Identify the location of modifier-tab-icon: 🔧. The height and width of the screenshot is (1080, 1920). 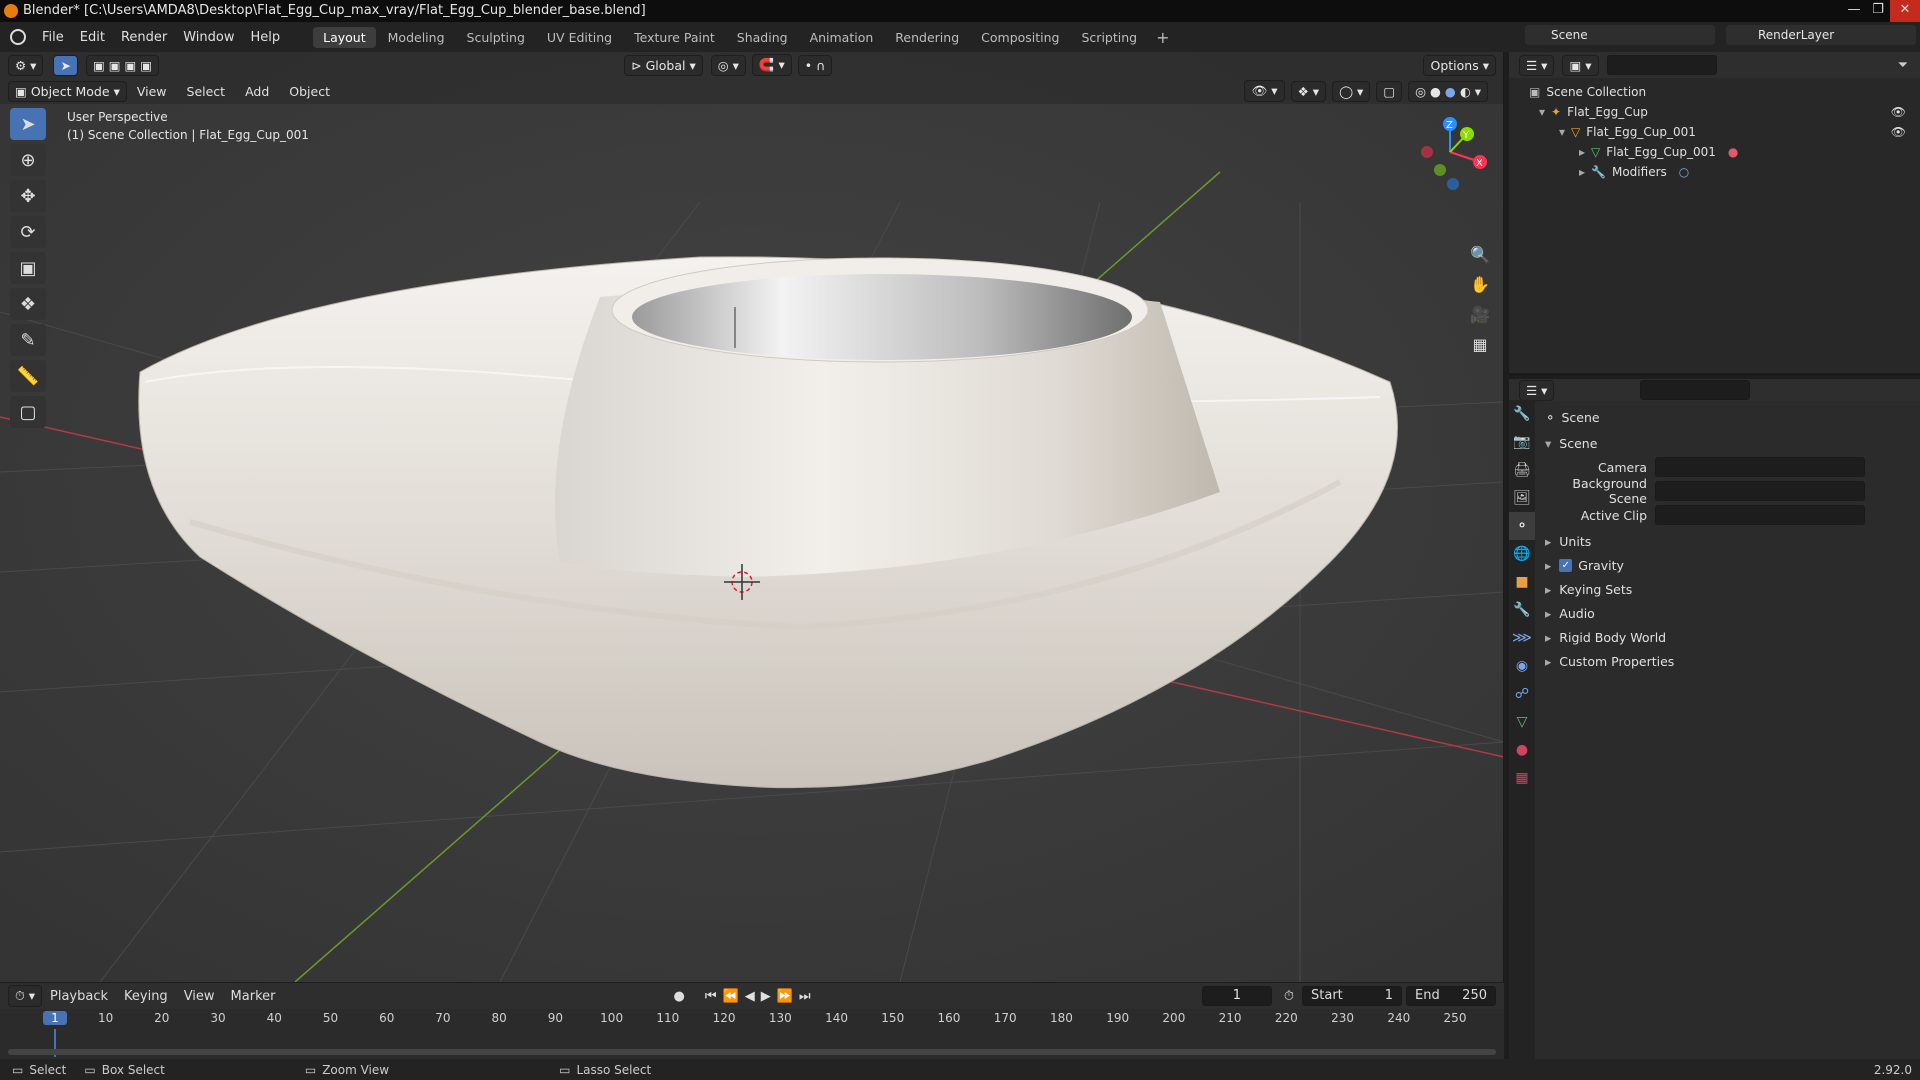
(1522, 610).